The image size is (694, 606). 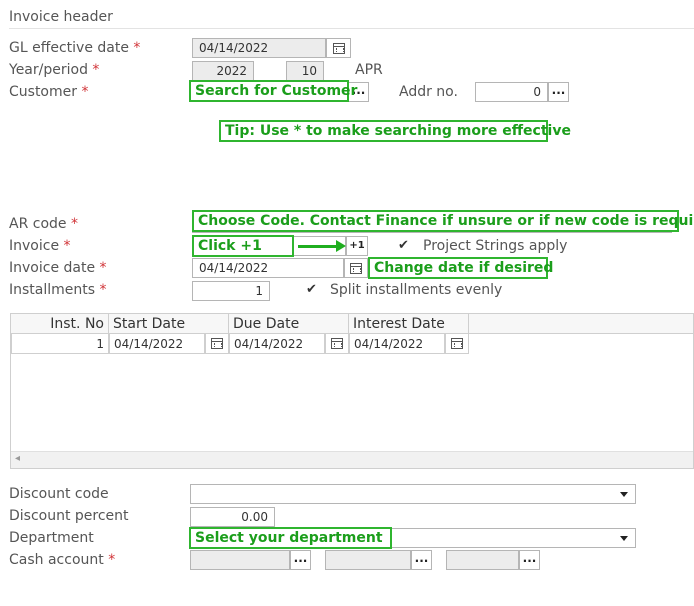 What do you see at coordinates (409, 324) in the screenshot?
I see `grid-header-interest-date: Interest Date` at bounding box center [409, 324].